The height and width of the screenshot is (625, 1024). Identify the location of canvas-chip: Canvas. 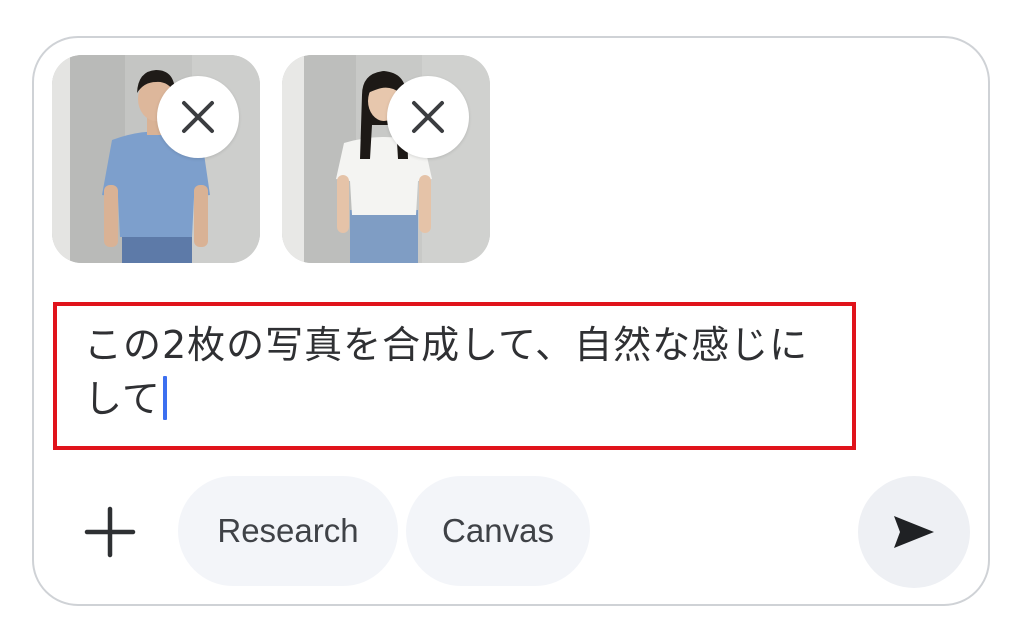
(498, 531).